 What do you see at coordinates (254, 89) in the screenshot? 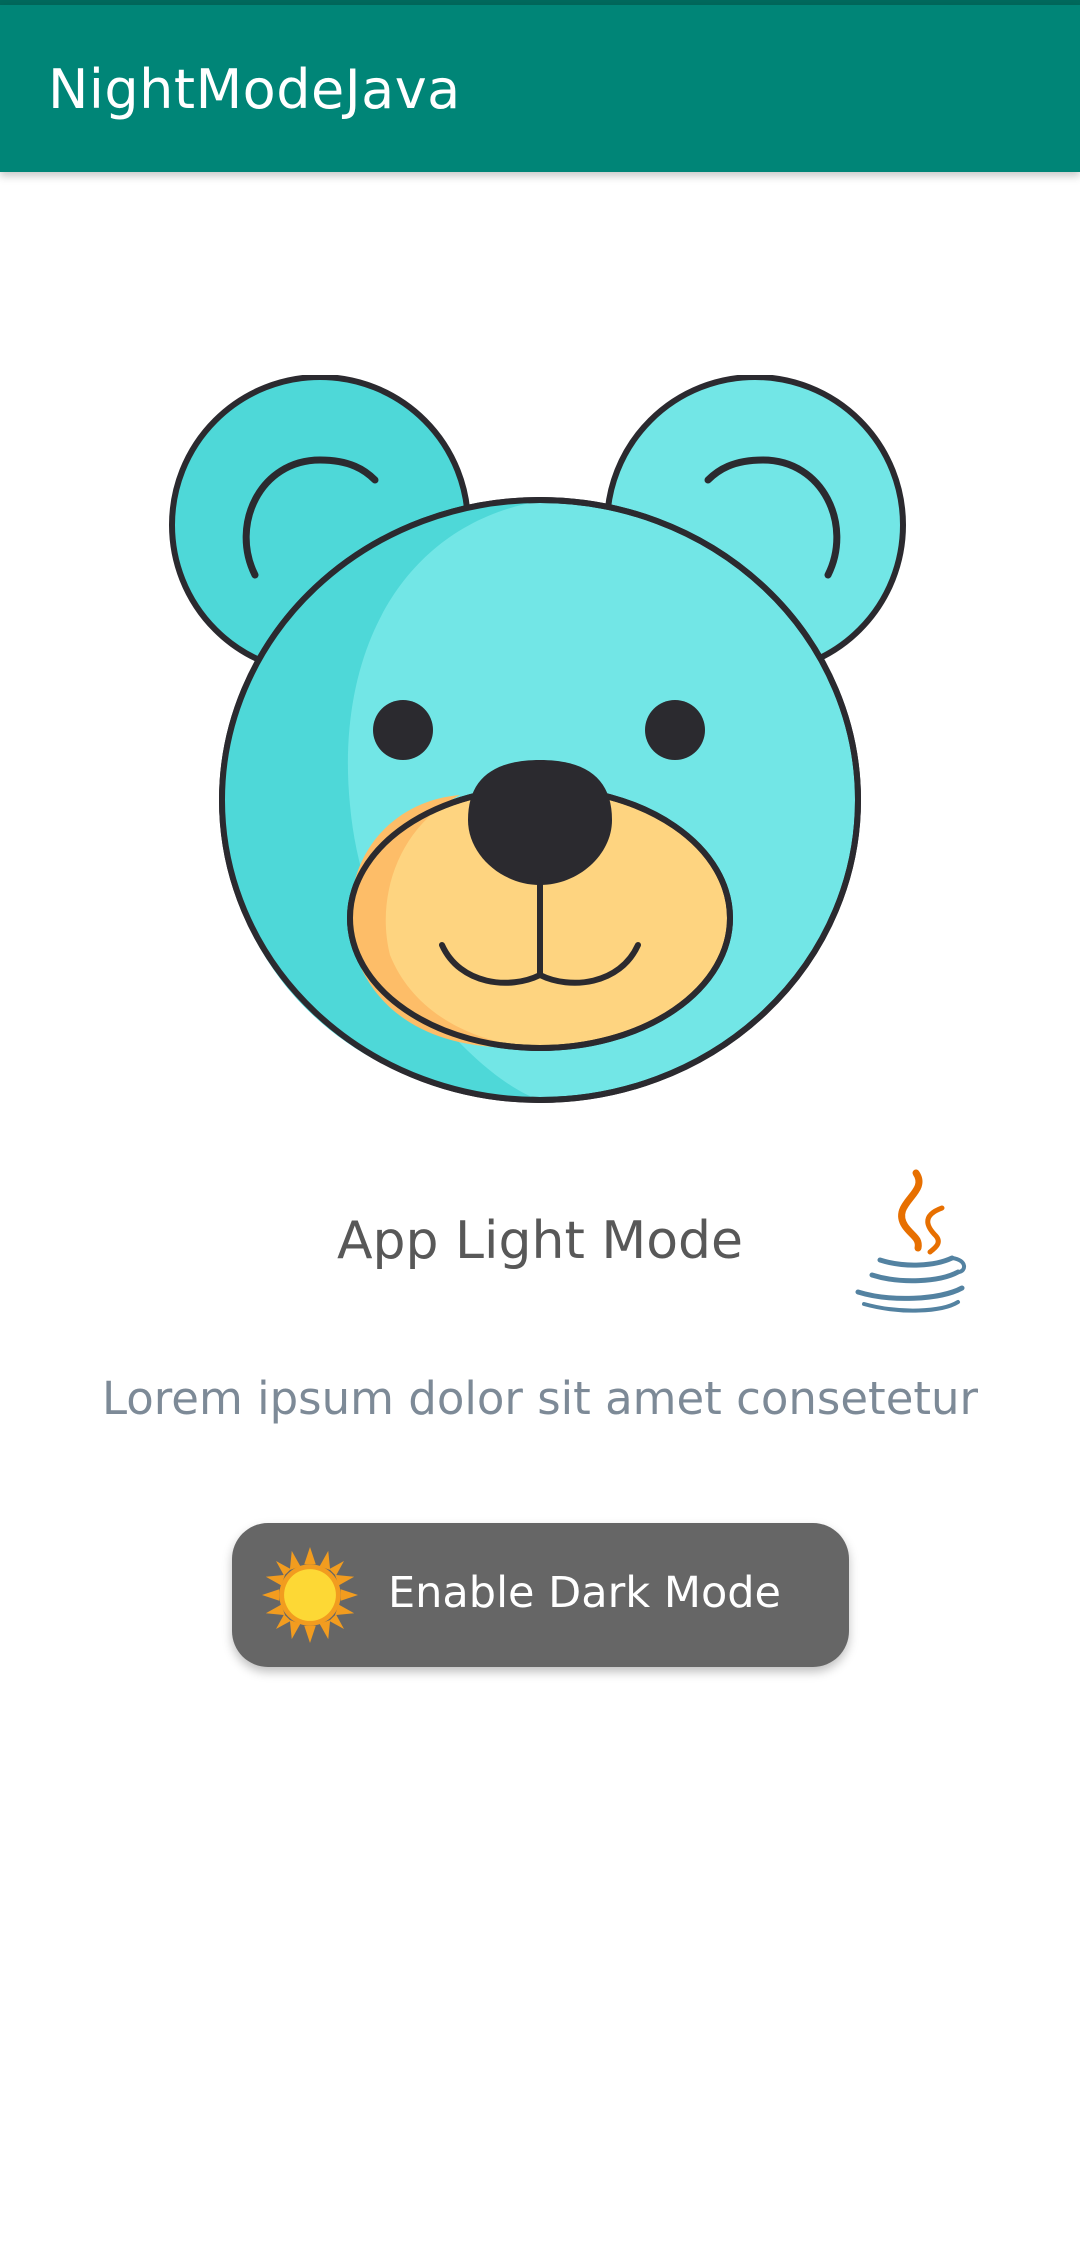
I see `app-bar-title: NightModeJava` at bounding box center [254, 89].